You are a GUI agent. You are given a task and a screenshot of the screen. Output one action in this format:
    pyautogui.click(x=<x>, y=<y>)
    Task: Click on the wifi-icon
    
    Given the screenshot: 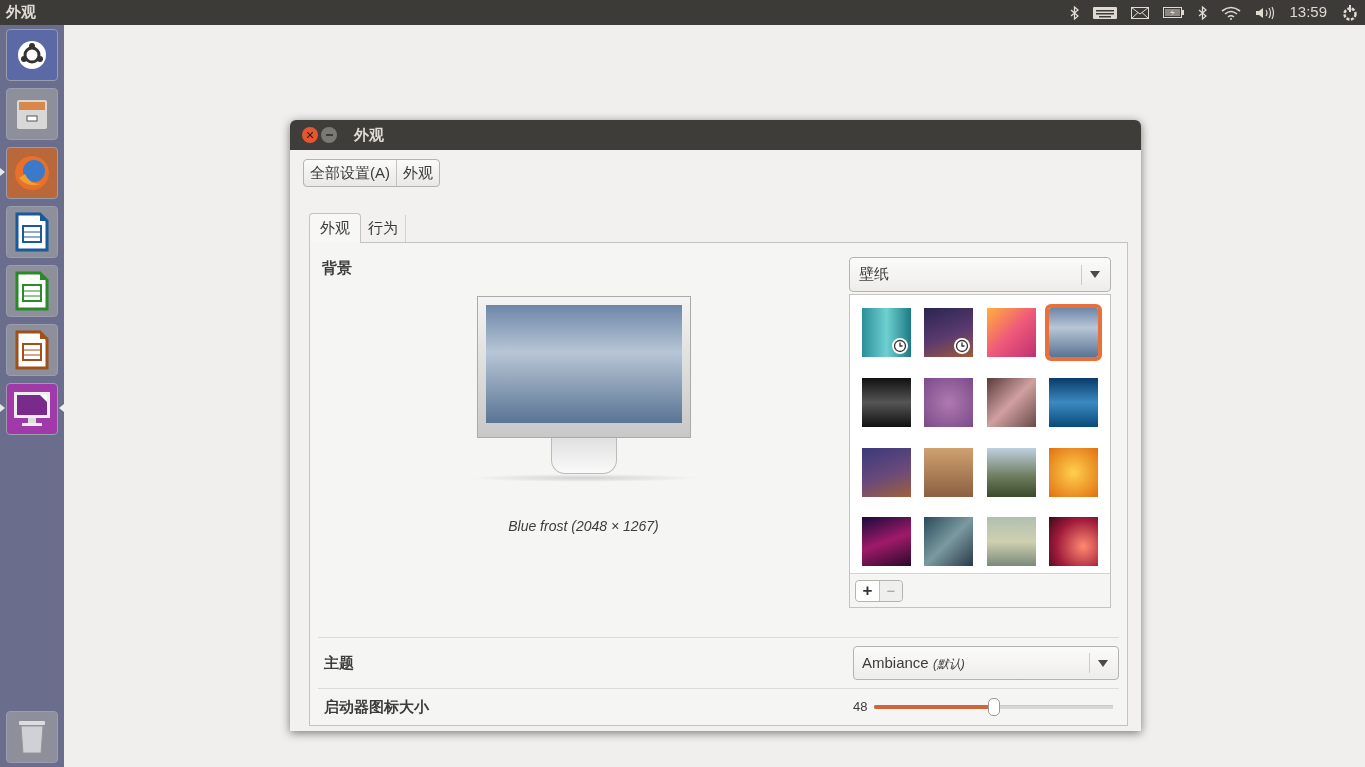 What is the action you would take?
    pyautogui.click(x=1231, y=12)
    